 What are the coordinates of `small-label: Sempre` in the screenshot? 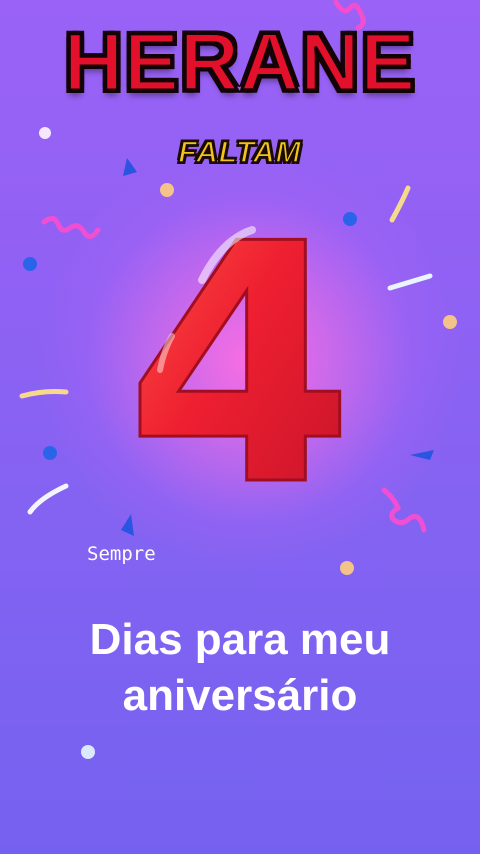 It's located at (121, 554).